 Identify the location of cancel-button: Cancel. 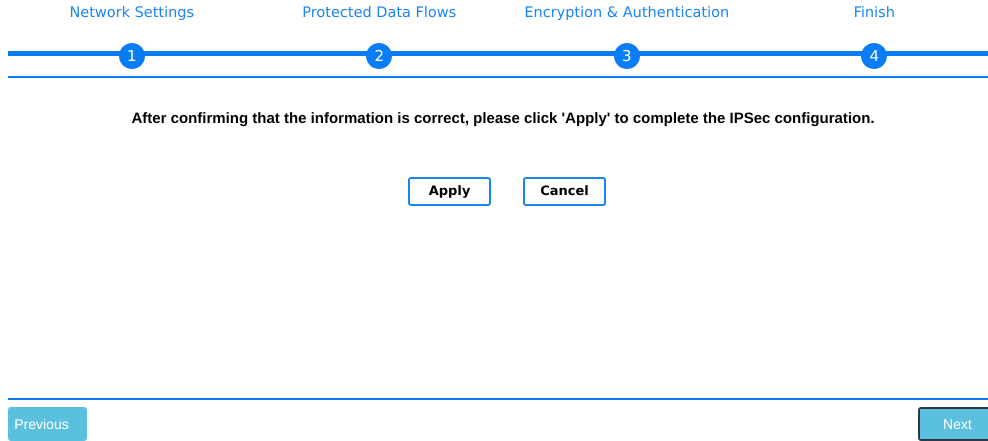
(564, 191).